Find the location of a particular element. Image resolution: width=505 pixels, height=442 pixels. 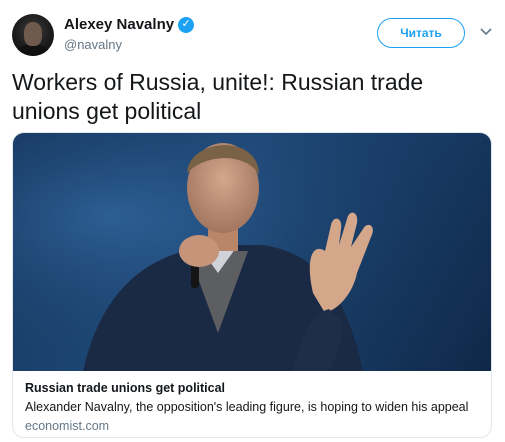

author-name-row: Alexey Navalny ✓ is located at coordinates (129, 24).